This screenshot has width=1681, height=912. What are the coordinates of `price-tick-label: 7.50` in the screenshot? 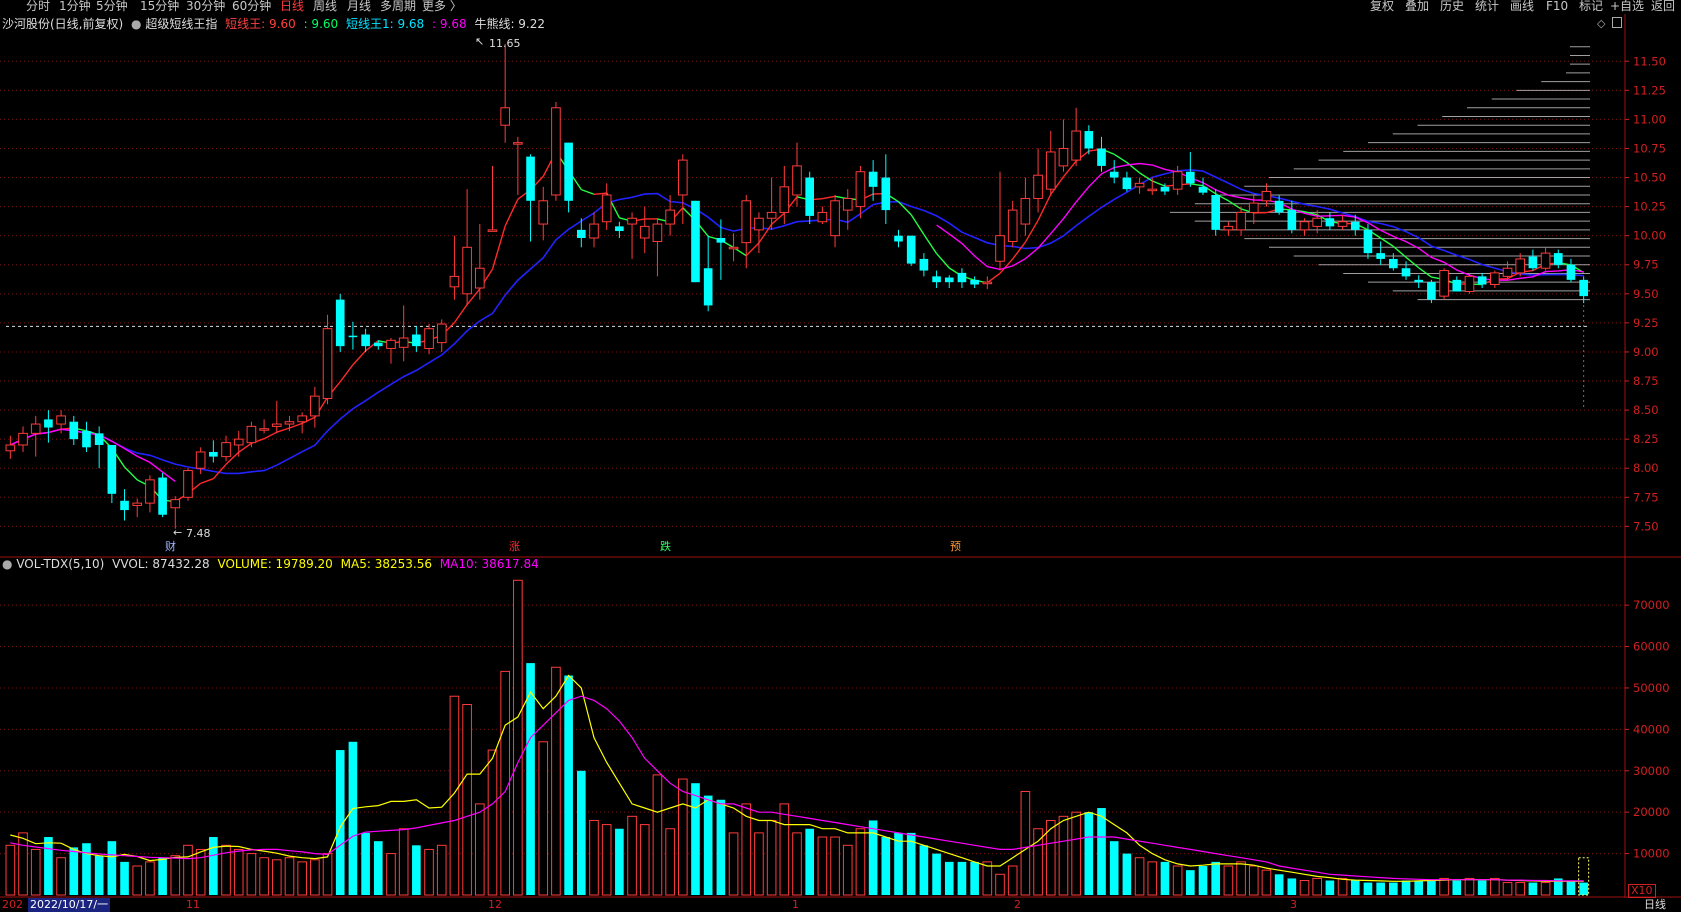 It's located at (1646, 526).